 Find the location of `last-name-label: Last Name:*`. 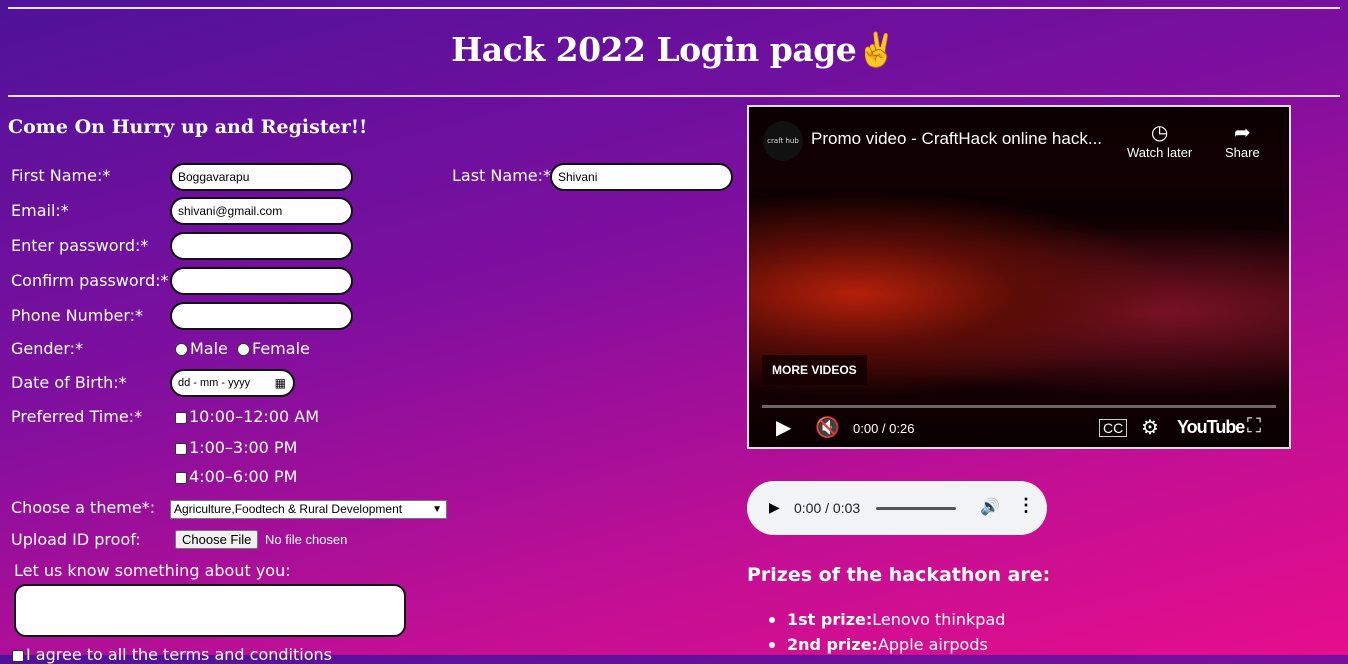

last-name-label: Last Name:* is located at coordinates (502, 175).